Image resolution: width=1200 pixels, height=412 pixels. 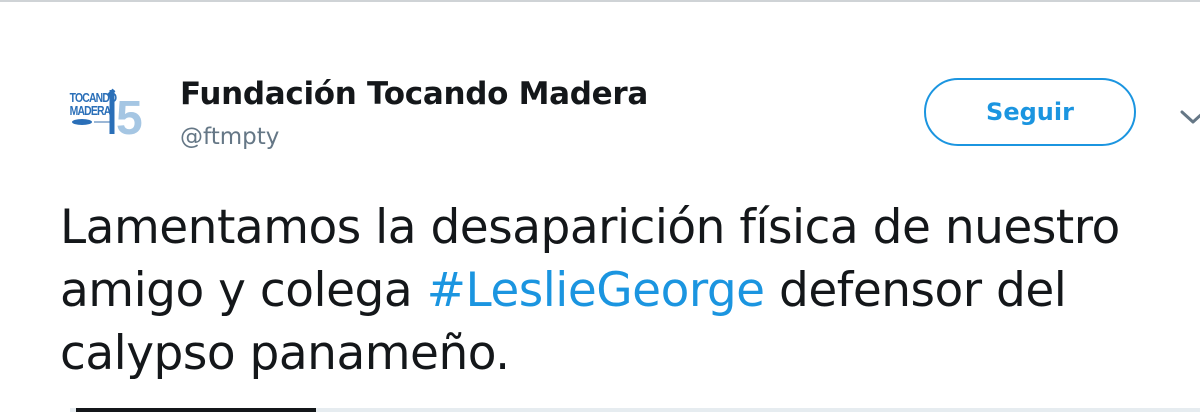 What do you see at coordinates (91, 111) in the screenshot?
I see `svg-text: MADERA` at bounding box center [91, 111].